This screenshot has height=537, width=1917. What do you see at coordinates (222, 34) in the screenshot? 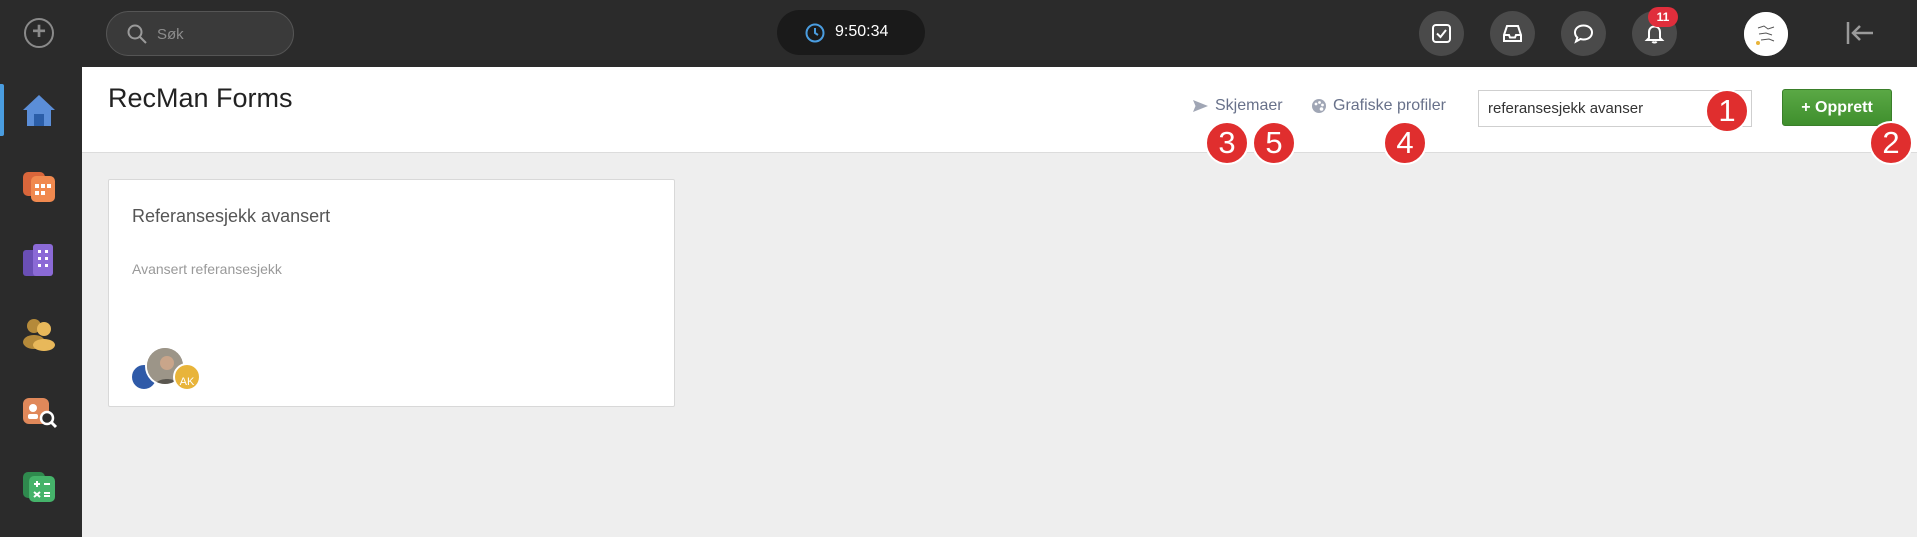
I see `search-input` at bounding box center [222, 34].